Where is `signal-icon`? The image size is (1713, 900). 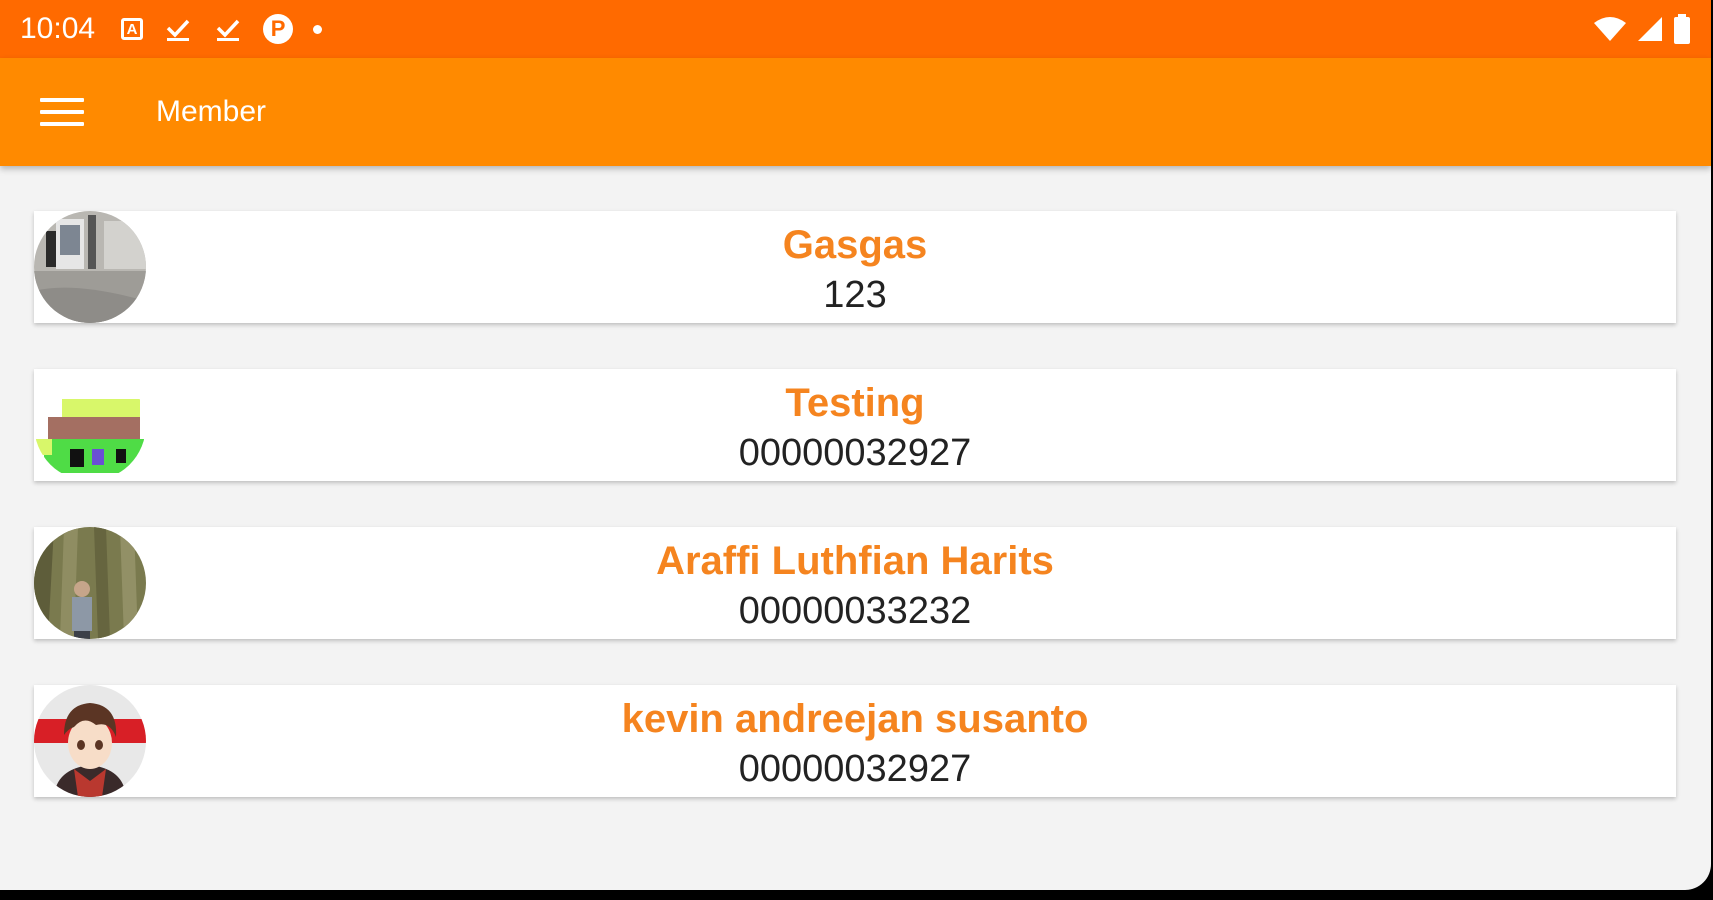 signal-icon is located at coordinates (1650, 29).